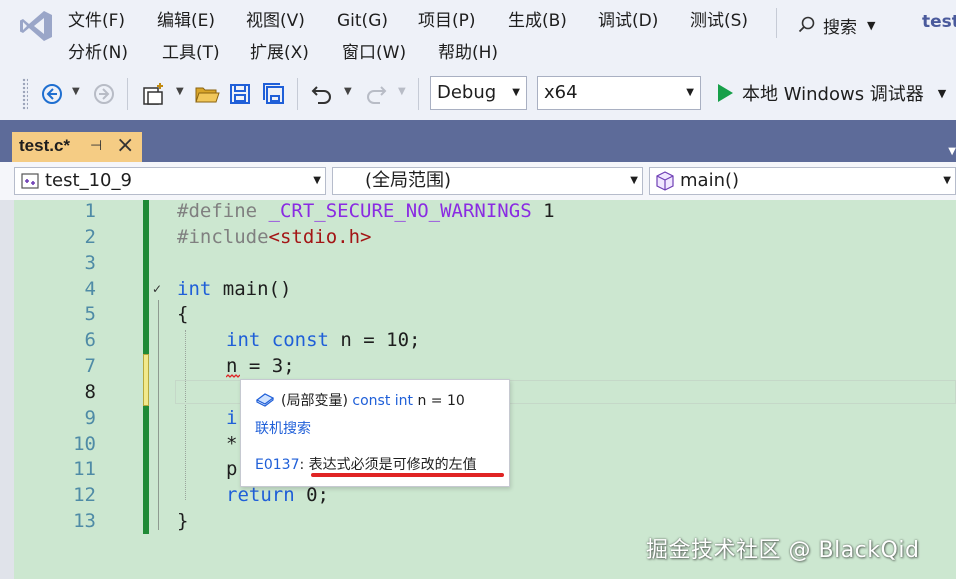 This screenshot has width=956, height=579. I want to click on menu-extensions: 扩展(X), so click(279, 53).